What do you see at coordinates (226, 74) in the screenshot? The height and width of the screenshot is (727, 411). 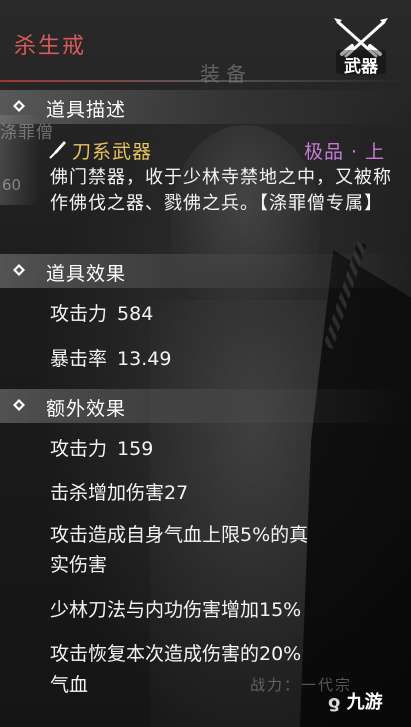 I see `equipment-tab-label: 装备` at bounding box center [226, 74].